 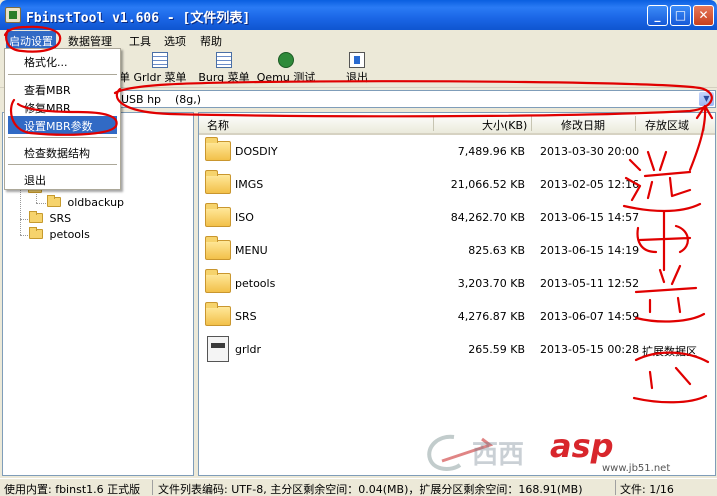 I want to click on toolbar-qemu-label: Qemu 测试, so click(x=286, y=77).